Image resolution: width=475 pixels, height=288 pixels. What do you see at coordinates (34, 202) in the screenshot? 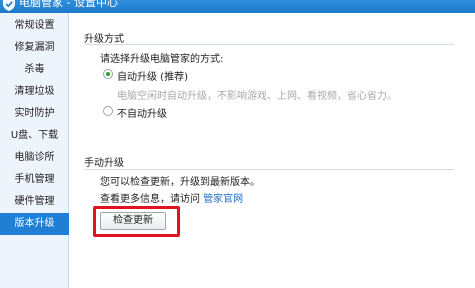
I see `sidebar-item-hardware-management: 硬件管理` at bounding box center [34, 202].